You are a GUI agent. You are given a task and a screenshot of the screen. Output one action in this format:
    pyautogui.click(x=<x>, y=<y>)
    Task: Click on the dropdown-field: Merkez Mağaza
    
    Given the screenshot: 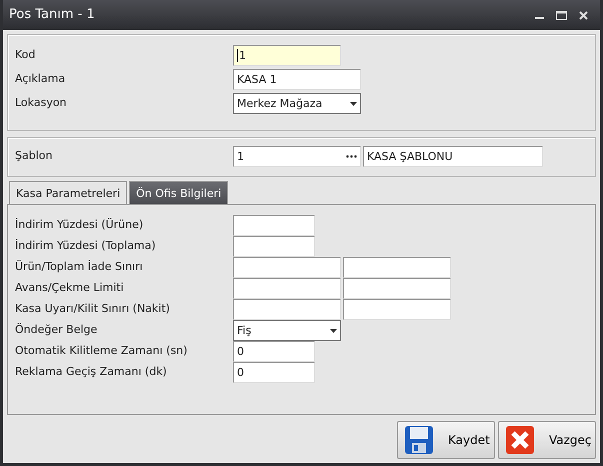 What is the action you would take?
    pyautogui.click(x=297, y=103)
    